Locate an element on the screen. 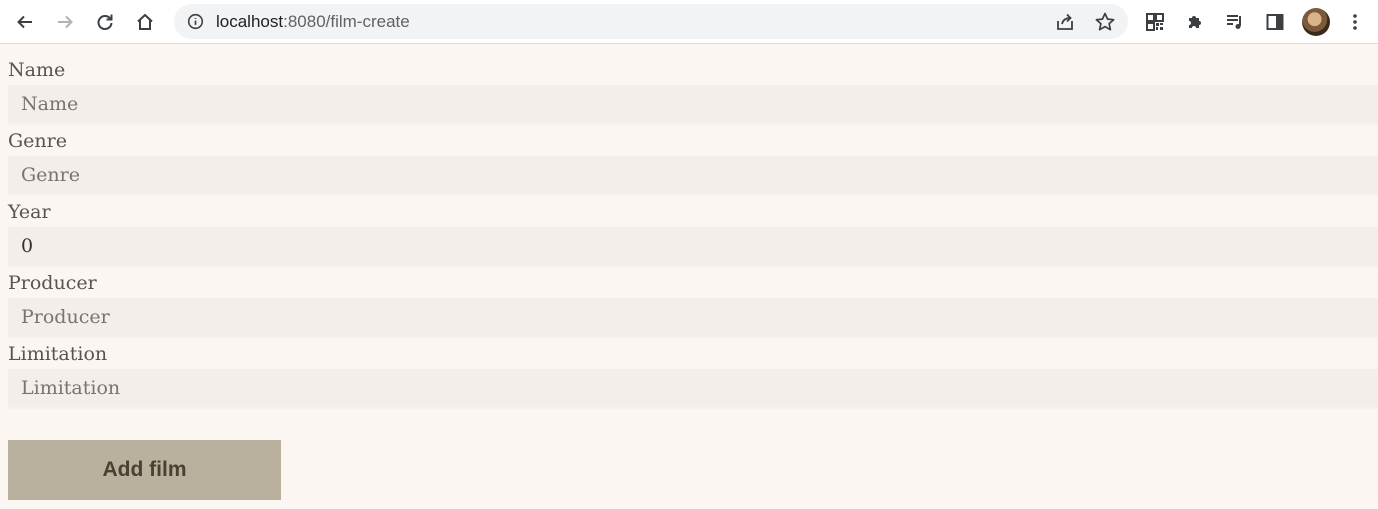 The height and width of the screenshot is (509, 1378). url-path: :8080/film-create is located at coordinates (346, 21).